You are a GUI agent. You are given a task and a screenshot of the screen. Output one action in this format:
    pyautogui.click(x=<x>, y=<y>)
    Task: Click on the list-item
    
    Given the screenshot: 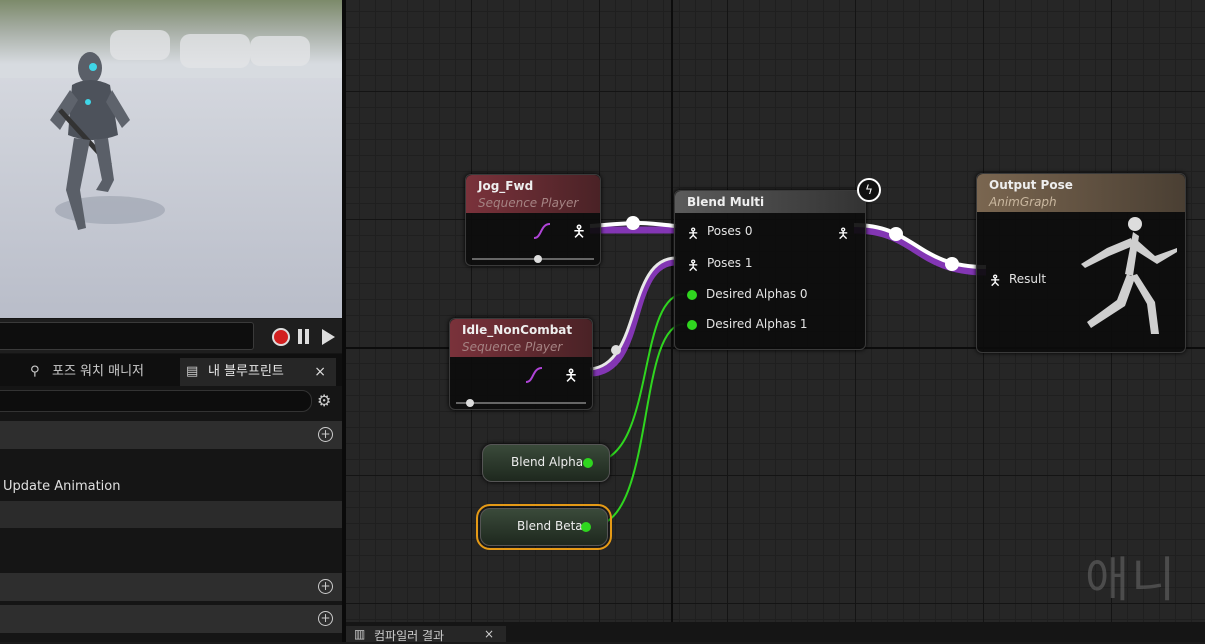 What is the action you would take?
    pyautogui.click(x=171, y=514)
    